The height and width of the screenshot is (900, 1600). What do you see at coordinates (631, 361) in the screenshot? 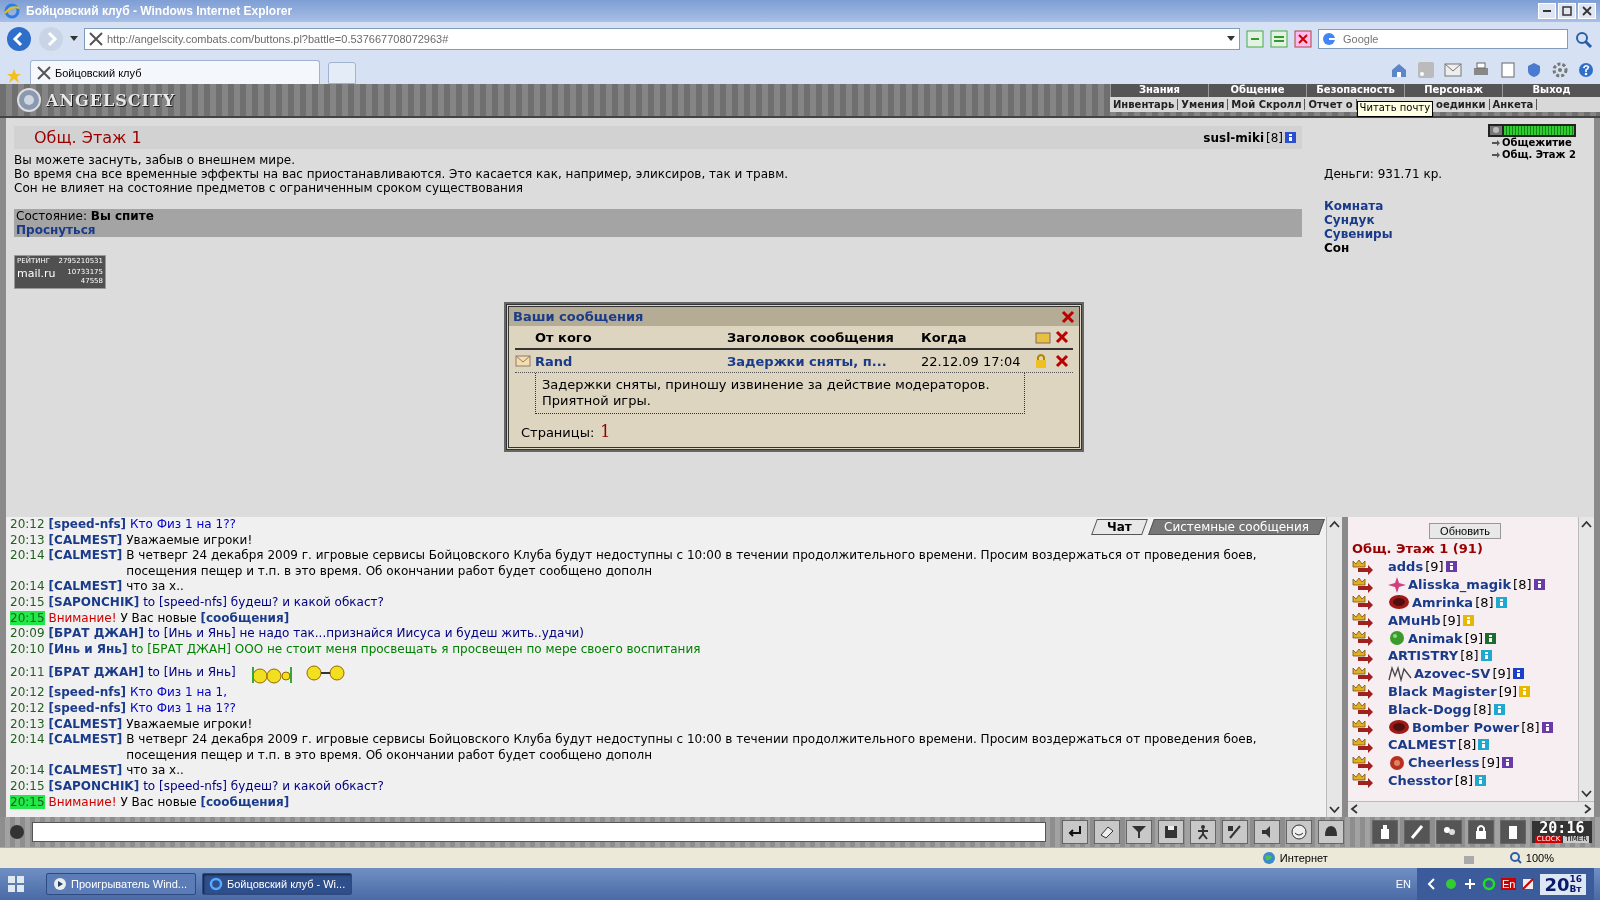
I see `sender-link: Rand` at bounding box center [631, 361].